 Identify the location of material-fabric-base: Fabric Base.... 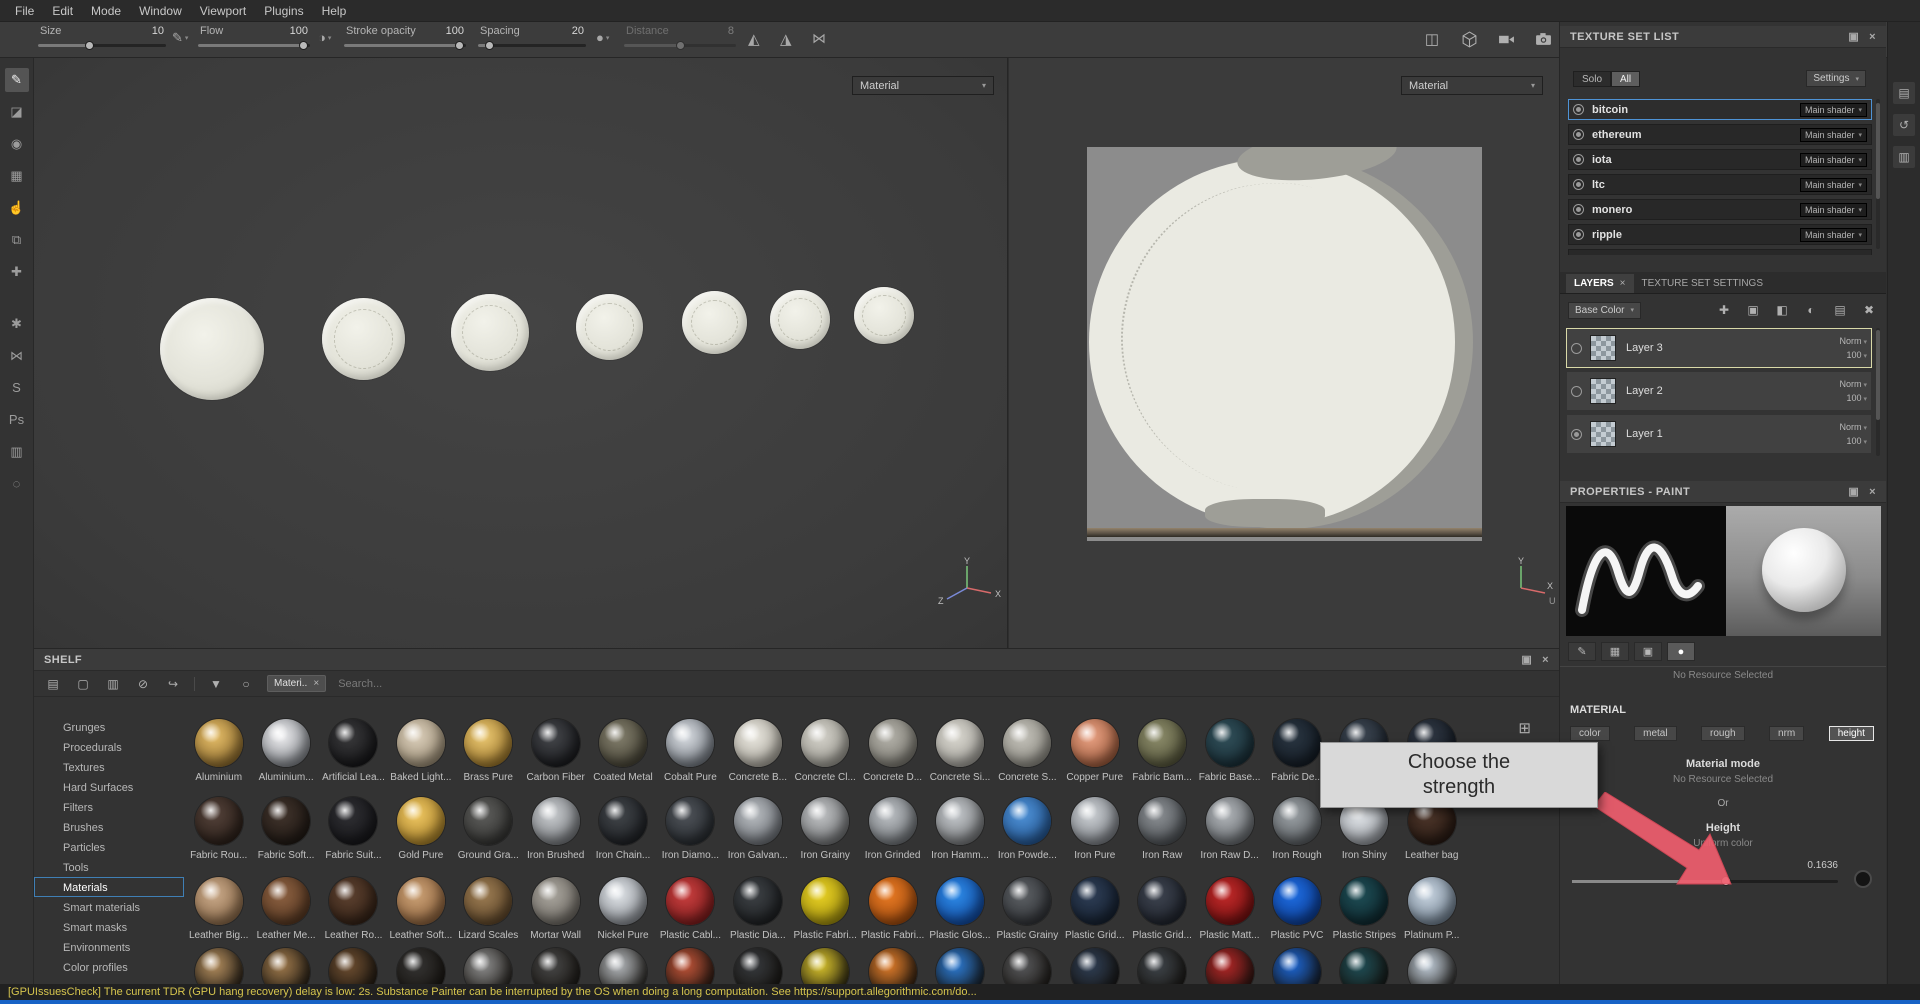
(1229, 751).